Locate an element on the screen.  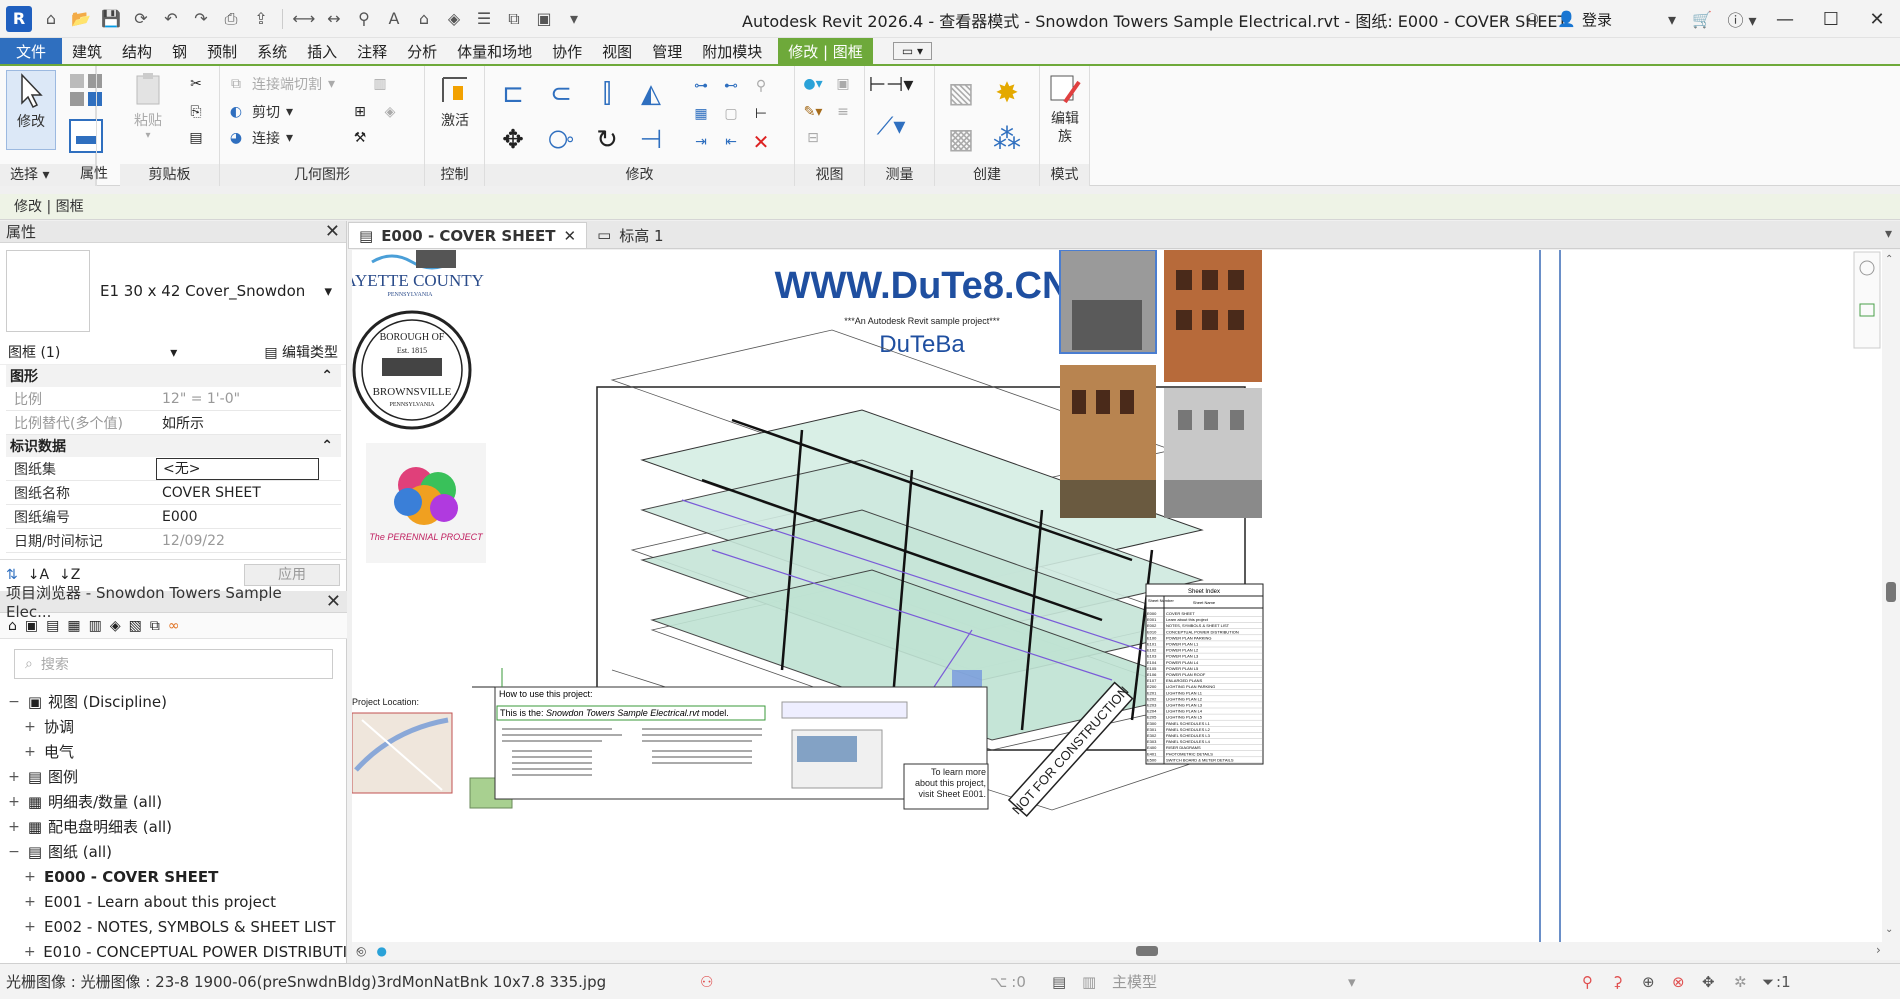
scroll-up-icon: ⌃ is located at coordinates (1889, 259).